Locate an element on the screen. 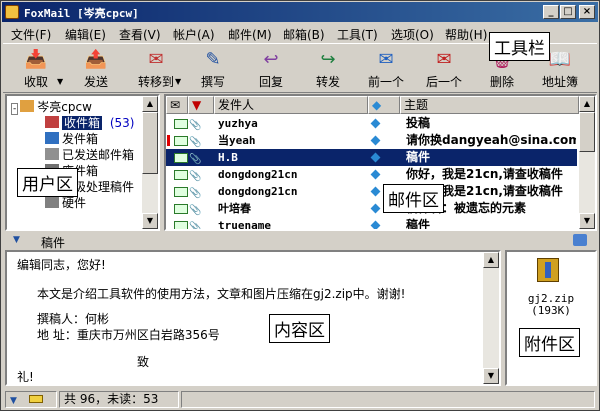 The image size is (600, 411). receive-icon: 📥 is located at coordinates (36, 59).